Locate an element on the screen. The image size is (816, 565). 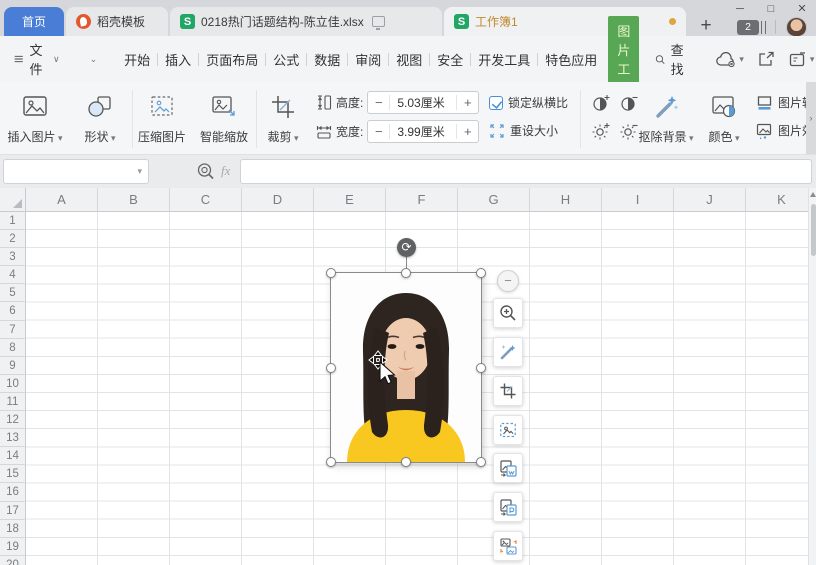
resize-handle-e is located at coordinates (481, 368).